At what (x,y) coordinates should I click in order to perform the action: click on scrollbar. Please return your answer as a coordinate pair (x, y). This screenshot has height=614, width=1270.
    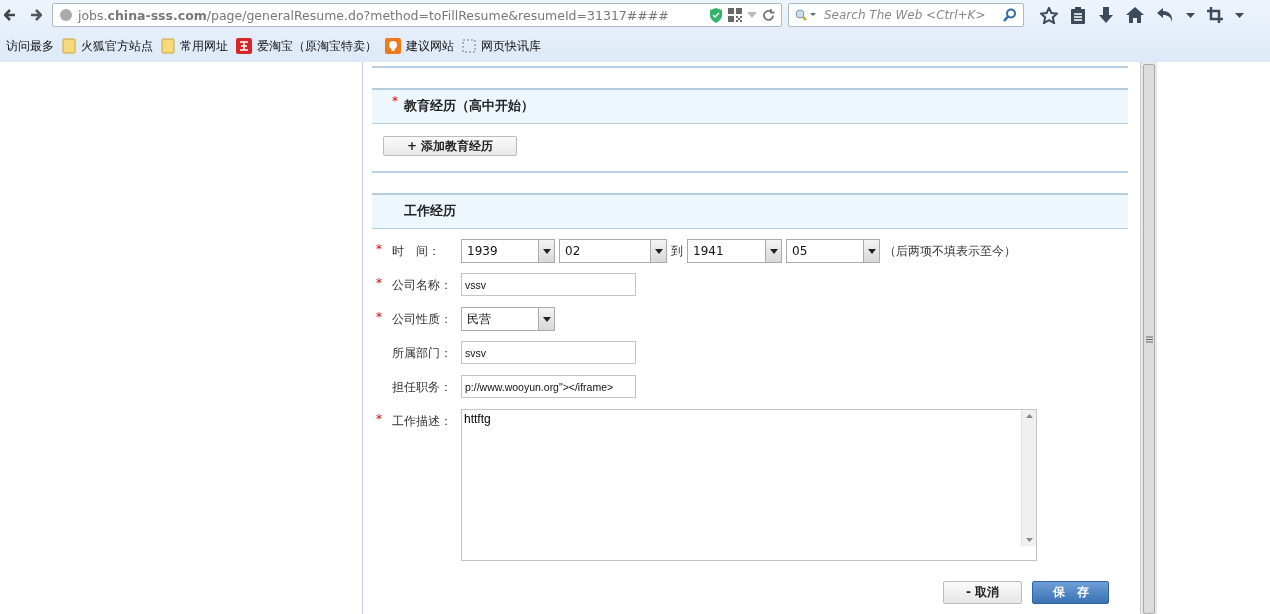
    Looking at the image, I should click on (1148, 338).